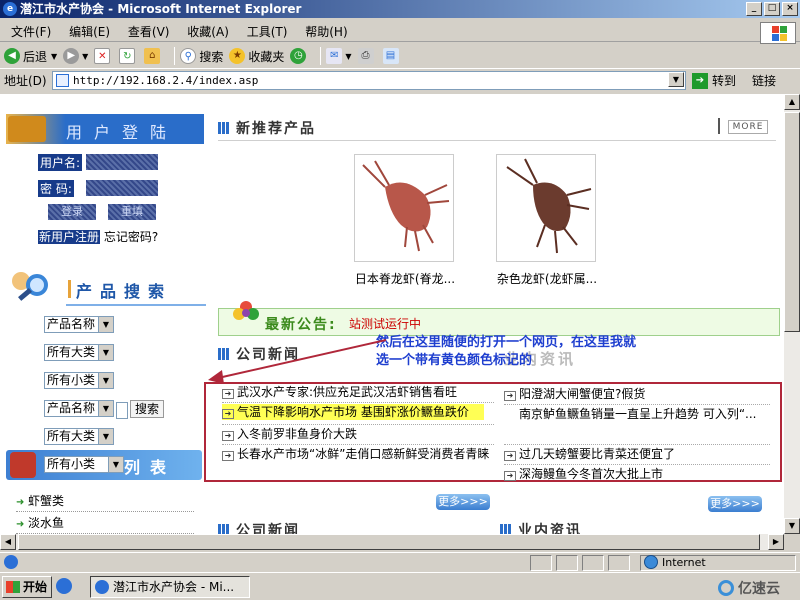  I want to click on news-item: ➜ 深海鳗鱼今冬首次大批上市, so click(637, 474).